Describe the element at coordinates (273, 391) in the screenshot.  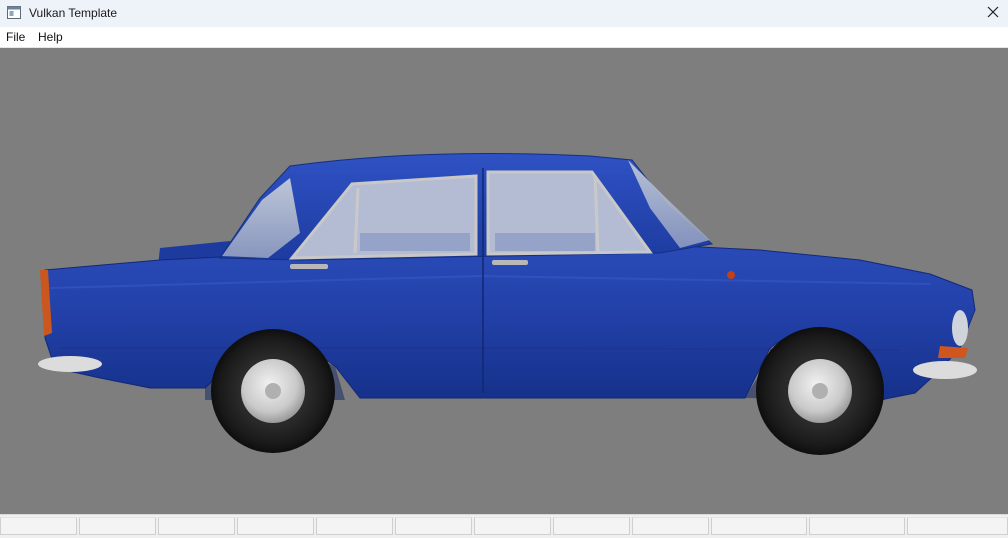
I see `rear-wheel` at that location.